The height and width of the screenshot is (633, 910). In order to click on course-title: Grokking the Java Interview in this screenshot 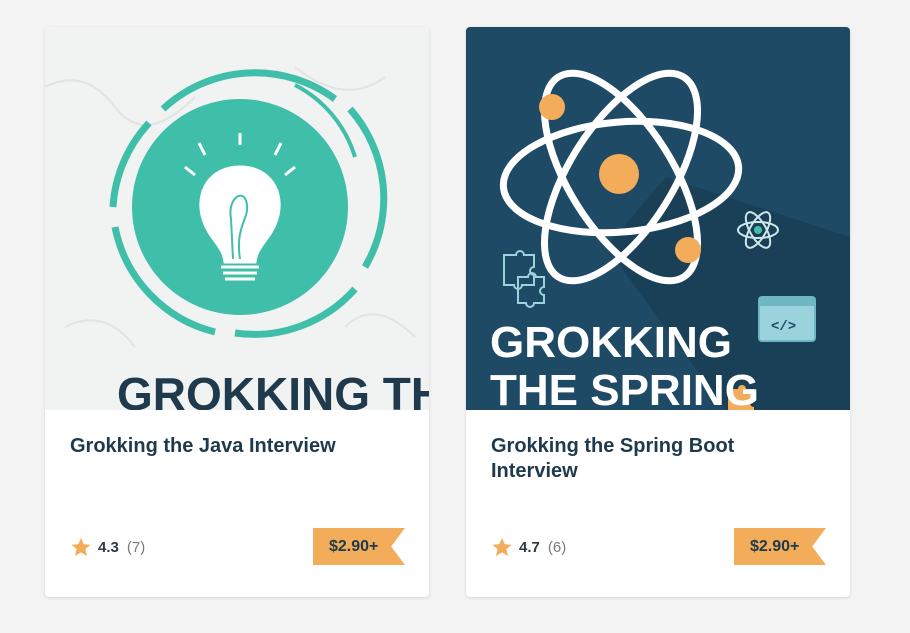, I will do `click(230, 446)`.